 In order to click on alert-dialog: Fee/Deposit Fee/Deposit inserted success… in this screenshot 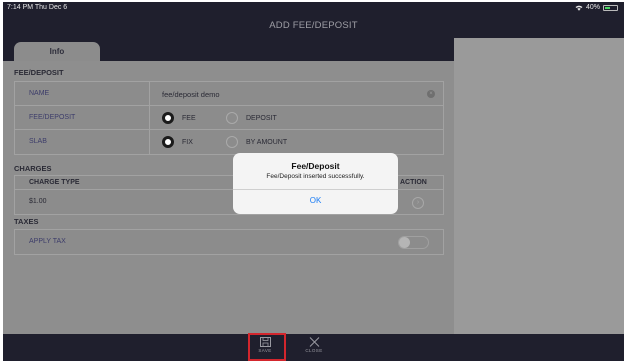, I will do `click(315, 183)`.